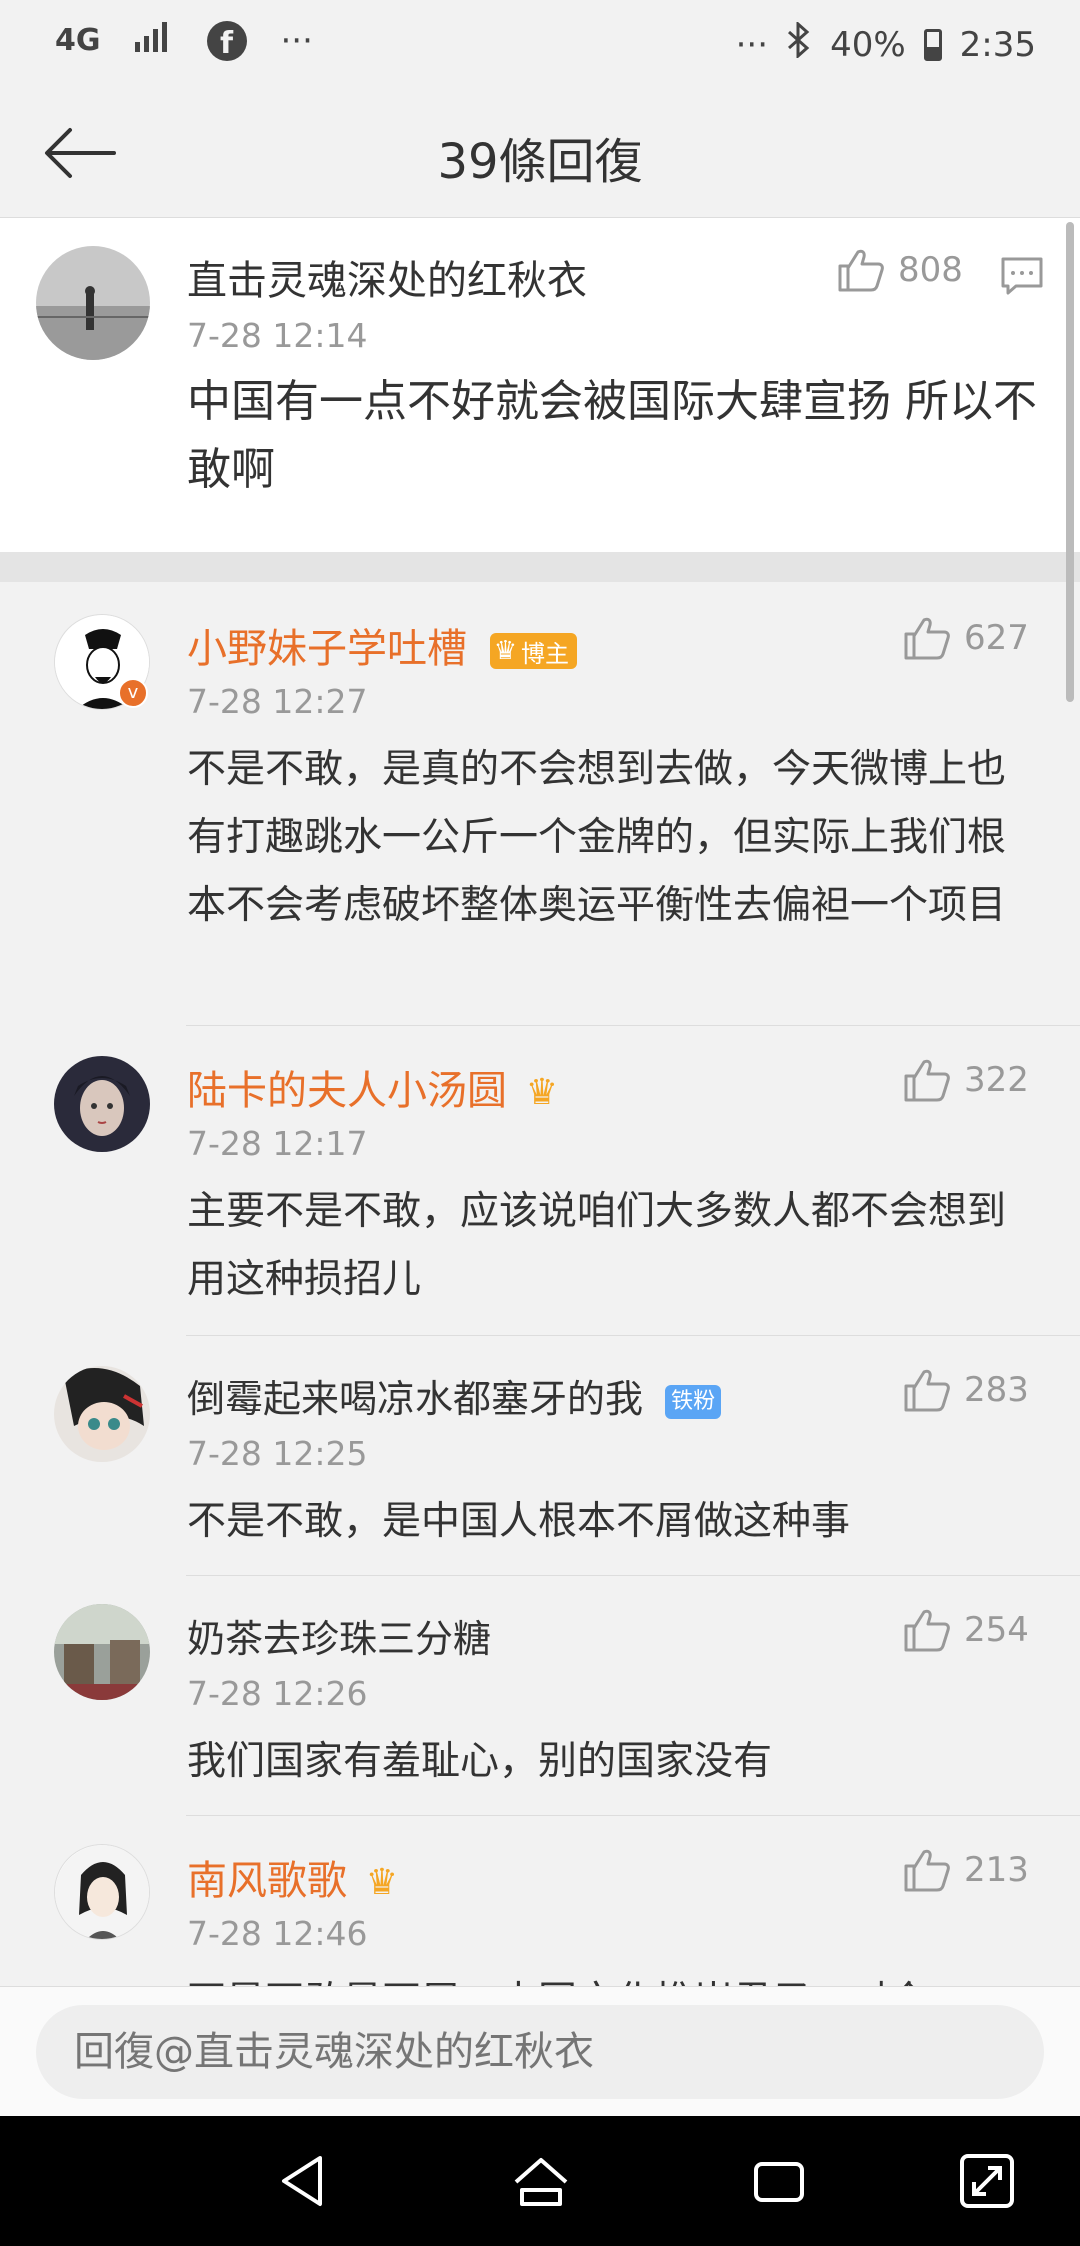  I want to click on reply-author: 南风歌歌 ♛, so click(292, 1877).